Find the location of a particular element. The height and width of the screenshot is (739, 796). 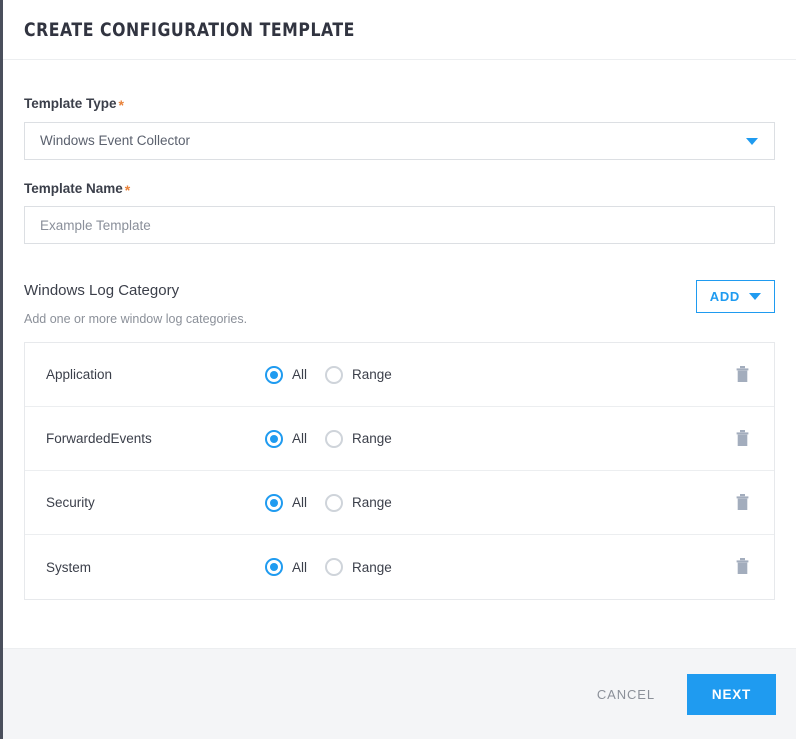

template-type-select: Windows Event Collector is located at coordinates (399, 140).